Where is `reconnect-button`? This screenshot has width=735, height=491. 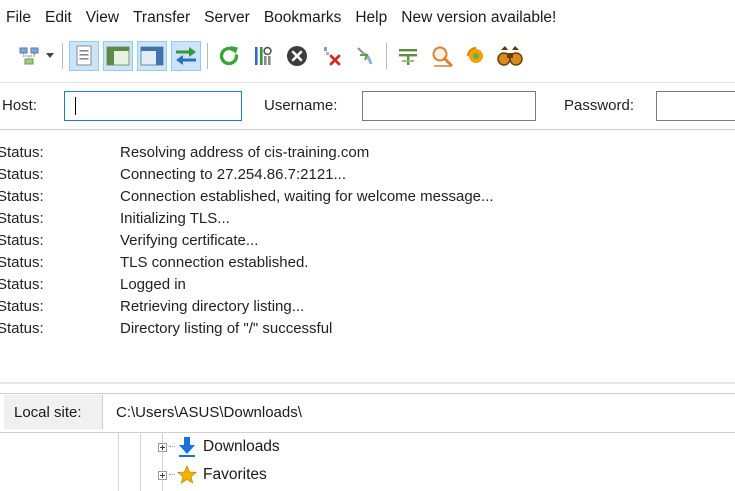
reconnect-button is located at coordinates (365, 56).